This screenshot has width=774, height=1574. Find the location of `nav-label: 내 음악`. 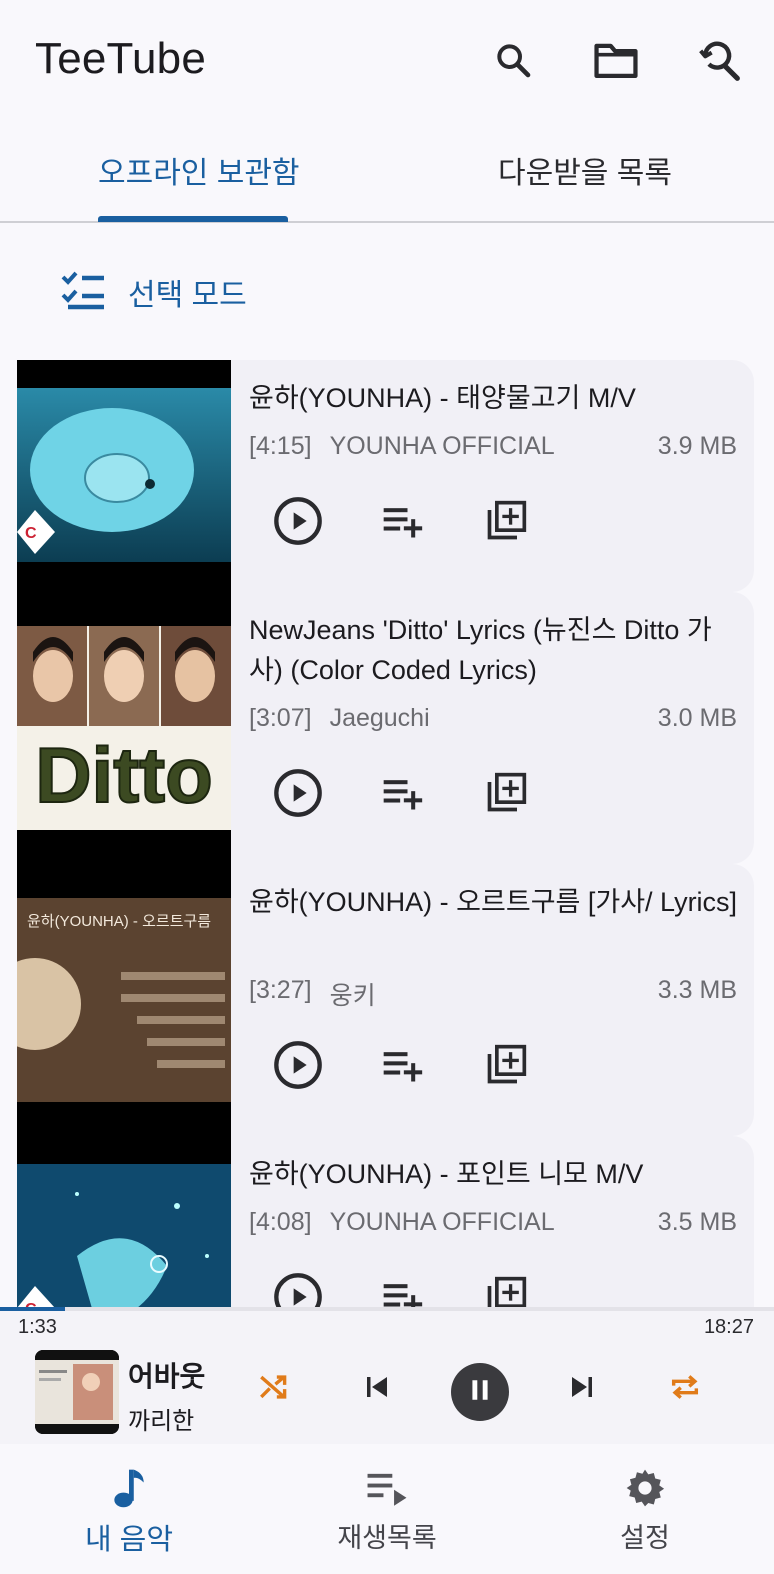

nav-label: 내 음악 is located at coordinates (129, 1540).